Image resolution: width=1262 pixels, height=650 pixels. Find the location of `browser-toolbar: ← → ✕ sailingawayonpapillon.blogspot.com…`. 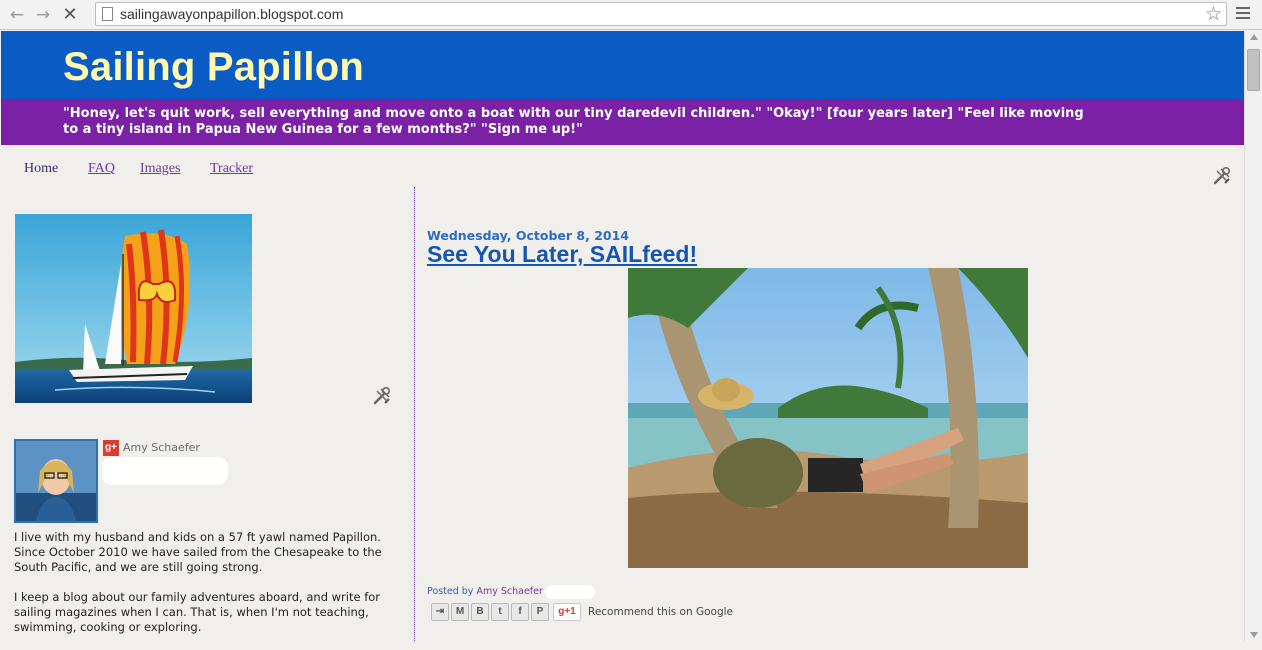

browser-toolbar: ← → ✕ sailingawayonpapillon.blogspot.com… is located at coordinates (631, 15).